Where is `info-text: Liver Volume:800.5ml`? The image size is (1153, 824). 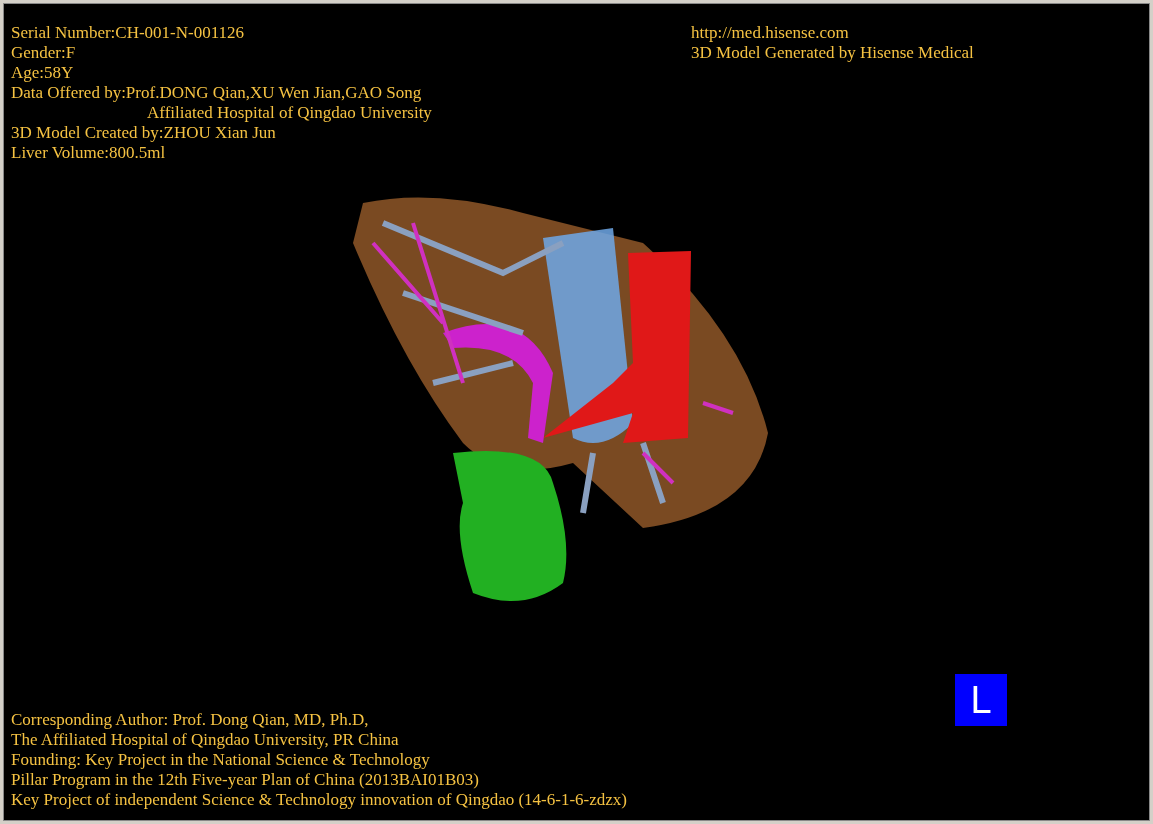
info-text: Liver Volume:800.5ml is located at coordinates (89, 153).